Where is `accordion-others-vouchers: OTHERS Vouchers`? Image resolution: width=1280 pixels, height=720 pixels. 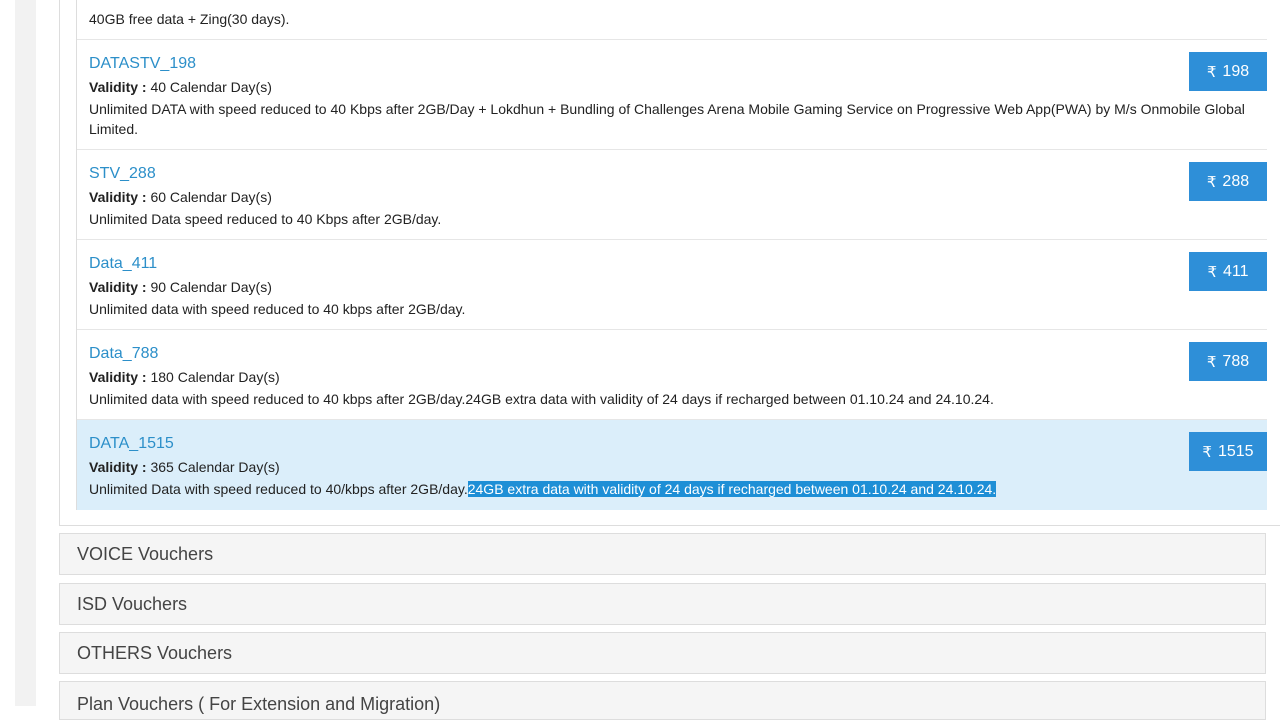 accordion-others-vouchers: OTHERS Vouchers is located at coordinates (662, 653).